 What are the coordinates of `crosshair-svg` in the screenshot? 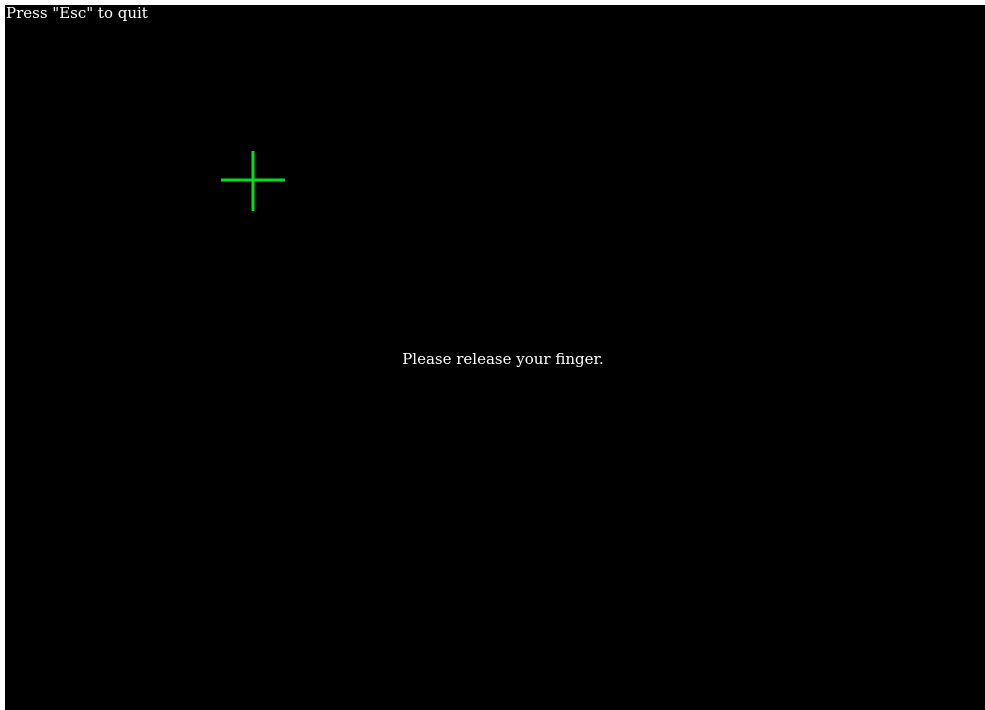 It's located at (253, 181).